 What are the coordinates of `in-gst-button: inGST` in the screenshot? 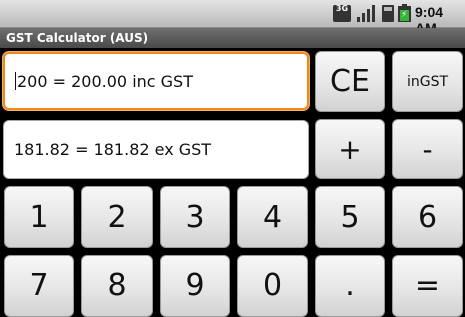 It's located at (427, 81).